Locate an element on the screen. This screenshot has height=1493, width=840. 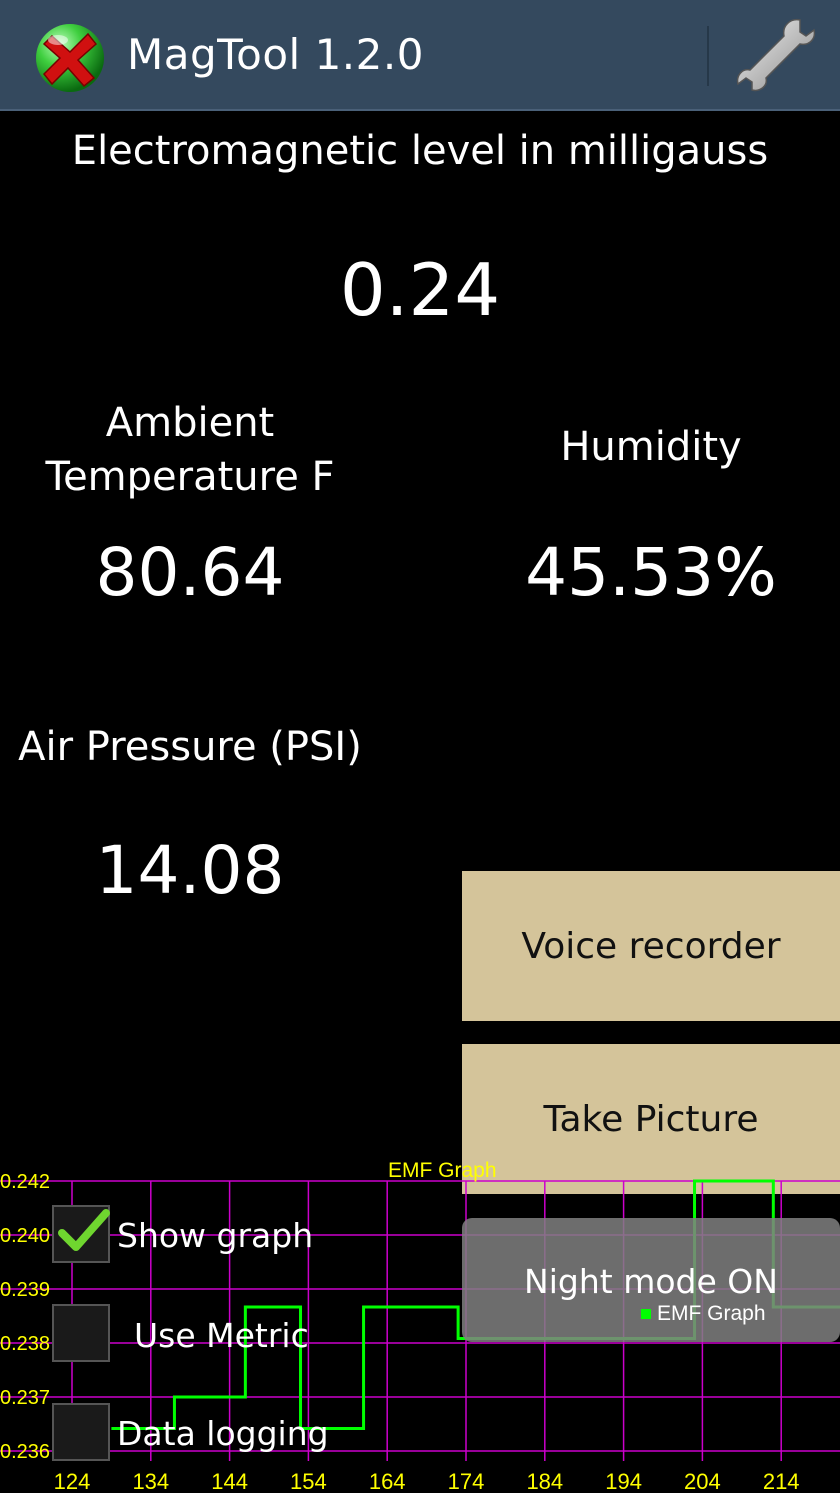
temperature-label-line1: Ambient is located at coordinates (190, 423).